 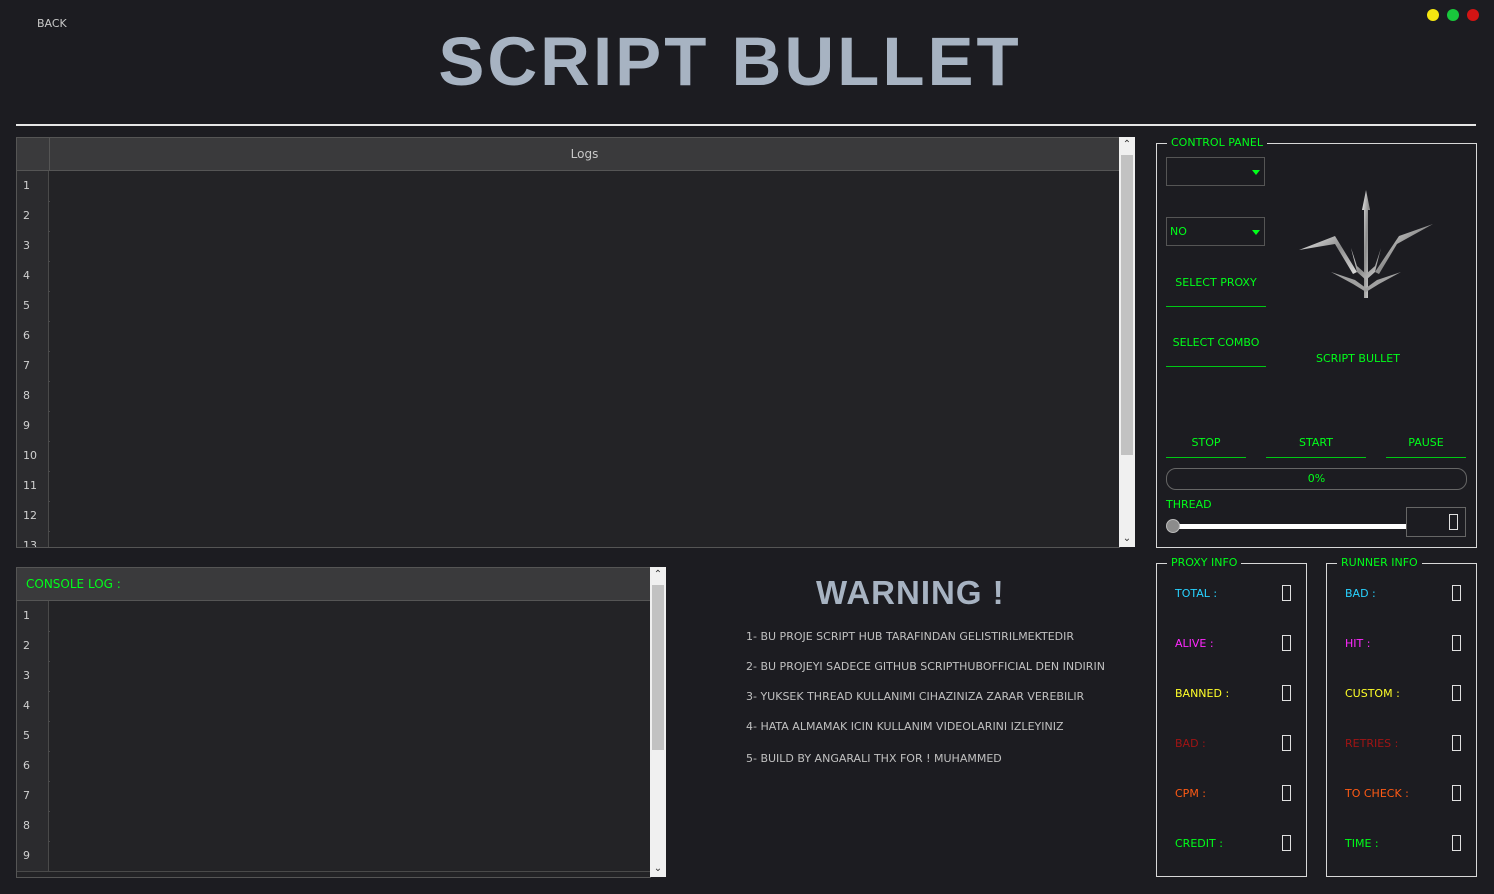 I want to click on stat-label: CPM :, so click(x=1191, y=793).